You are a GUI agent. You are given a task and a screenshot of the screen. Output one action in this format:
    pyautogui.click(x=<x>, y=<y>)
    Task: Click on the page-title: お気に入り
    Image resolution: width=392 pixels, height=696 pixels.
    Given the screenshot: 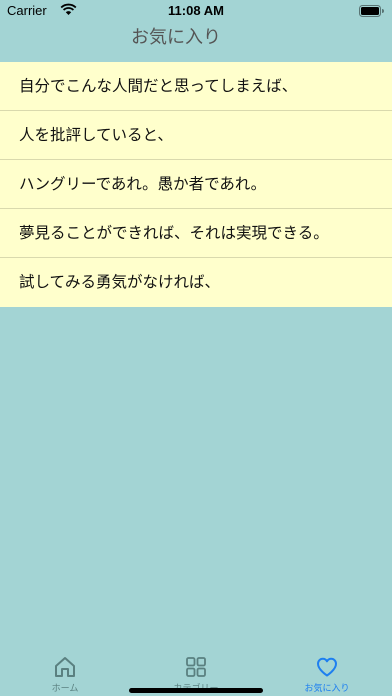 What is the action you would take?
    pyautogui.click(x=176, y=37)
    